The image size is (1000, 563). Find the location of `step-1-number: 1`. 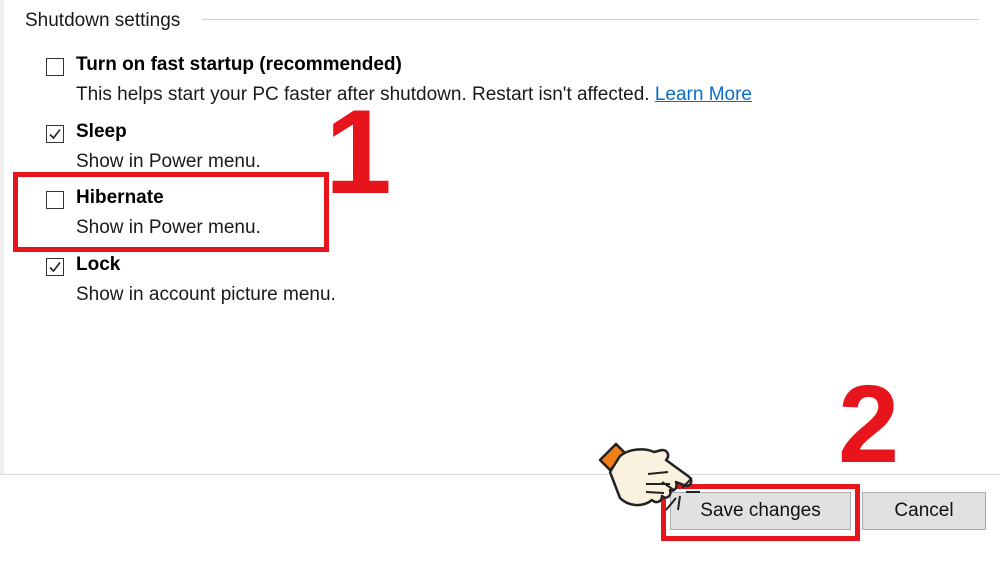

step-1-number: 1 is located at coordinates (358, 152).